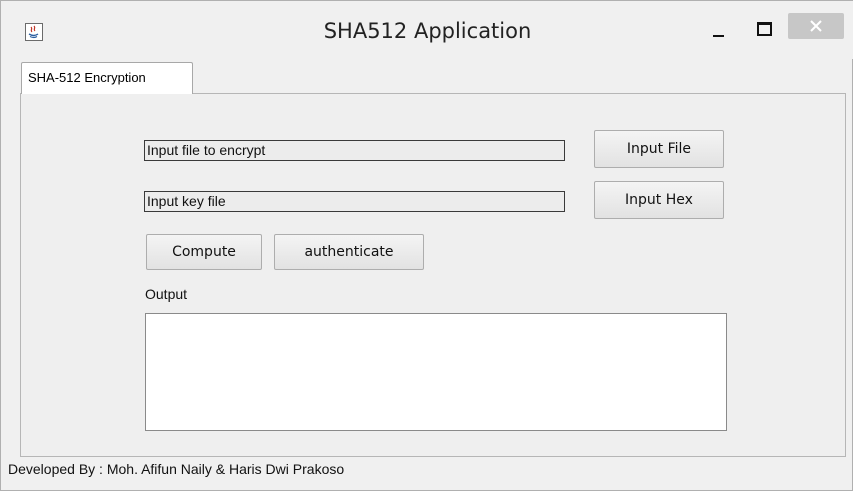 This screenshot has width=853, height=491. What do you see at coordinates (166, 294) in the screenshot?
I see `output-label: Output` at bounding box center [166, 294].